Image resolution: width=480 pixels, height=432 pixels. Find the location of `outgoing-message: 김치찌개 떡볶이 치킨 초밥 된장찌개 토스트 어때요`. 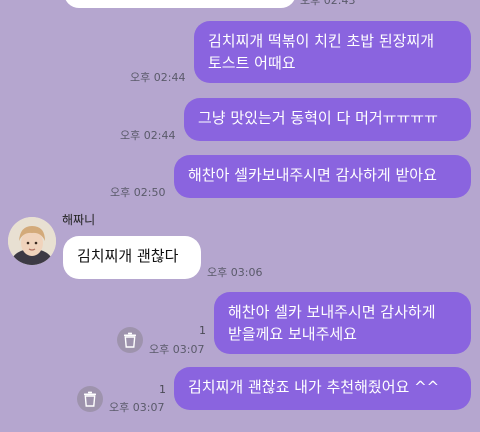

outgoing-message: 김치찌개 떡볶이 치킨 초밥 된장찌개 토스트 어때요 is located at coordinates (332, 52).